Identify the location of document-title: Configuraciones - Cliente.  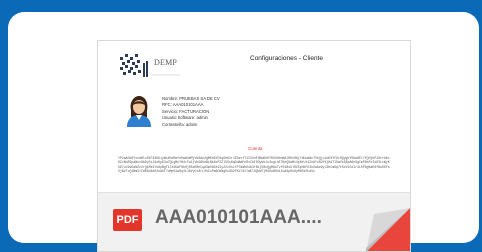
(286, 58).